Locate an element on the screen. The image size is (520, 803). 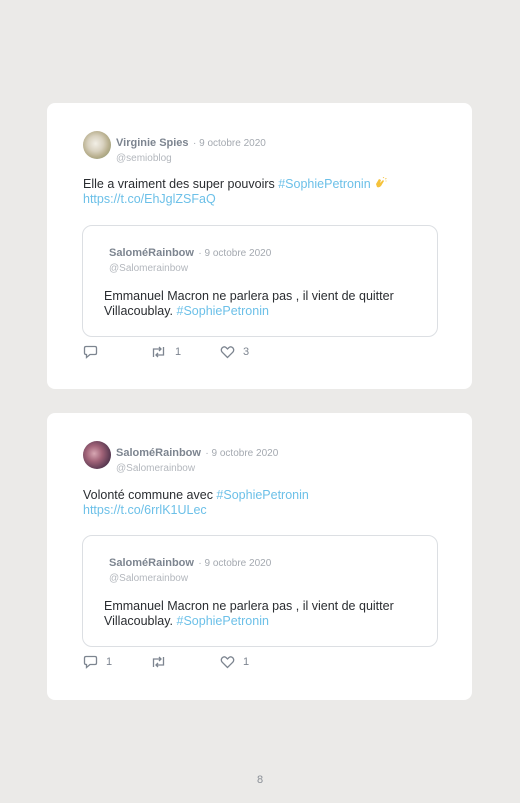
like-button: 3 is located at coordinates (234, 352).